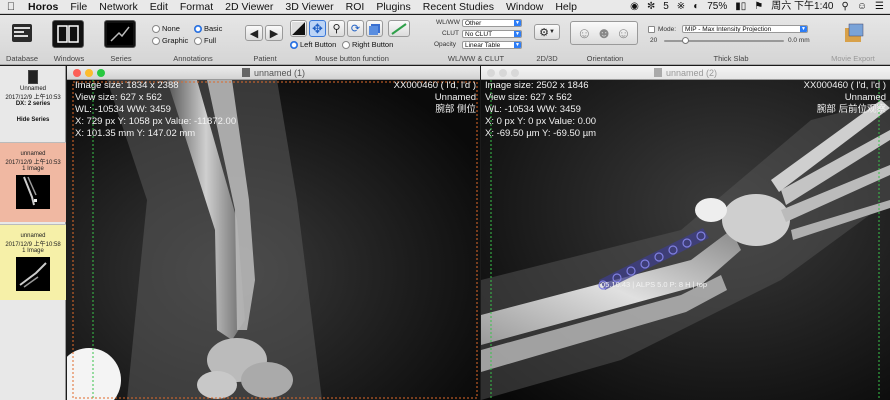  Describe the element at coordinates (196, 7) in the screenshot. I see `menu-format: Format` at that location.